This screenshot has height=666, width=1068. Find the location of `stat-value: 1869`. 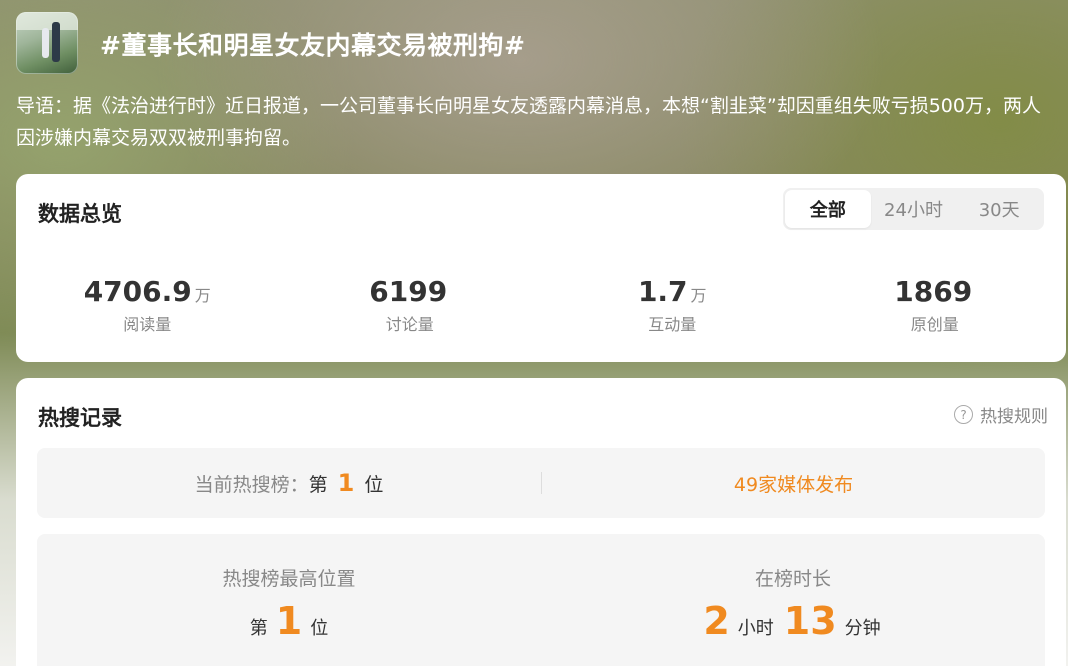

stat-value: 1869 is located at coordinates (933, 291).